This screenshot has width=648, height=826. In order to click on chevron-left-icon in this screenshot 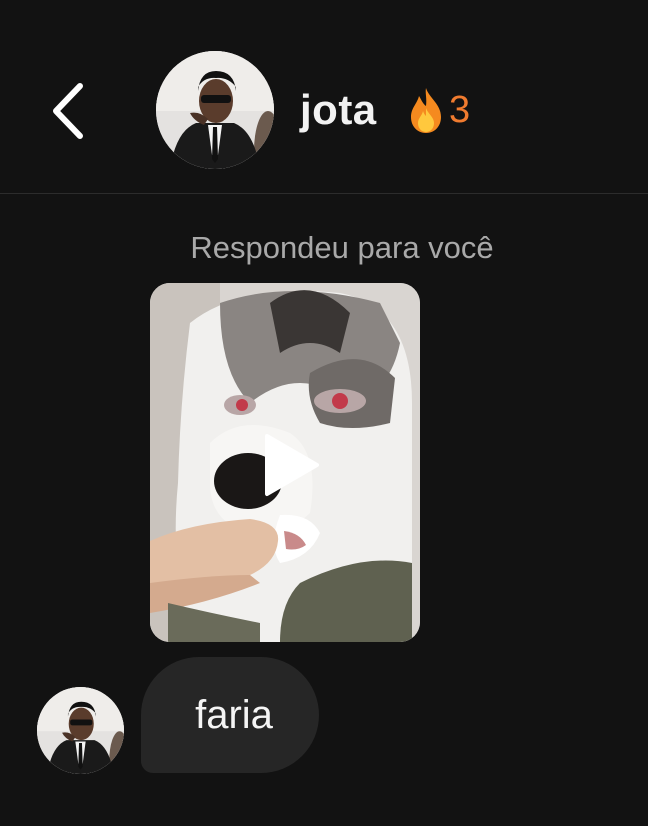, I will do `click(68, 111)`.